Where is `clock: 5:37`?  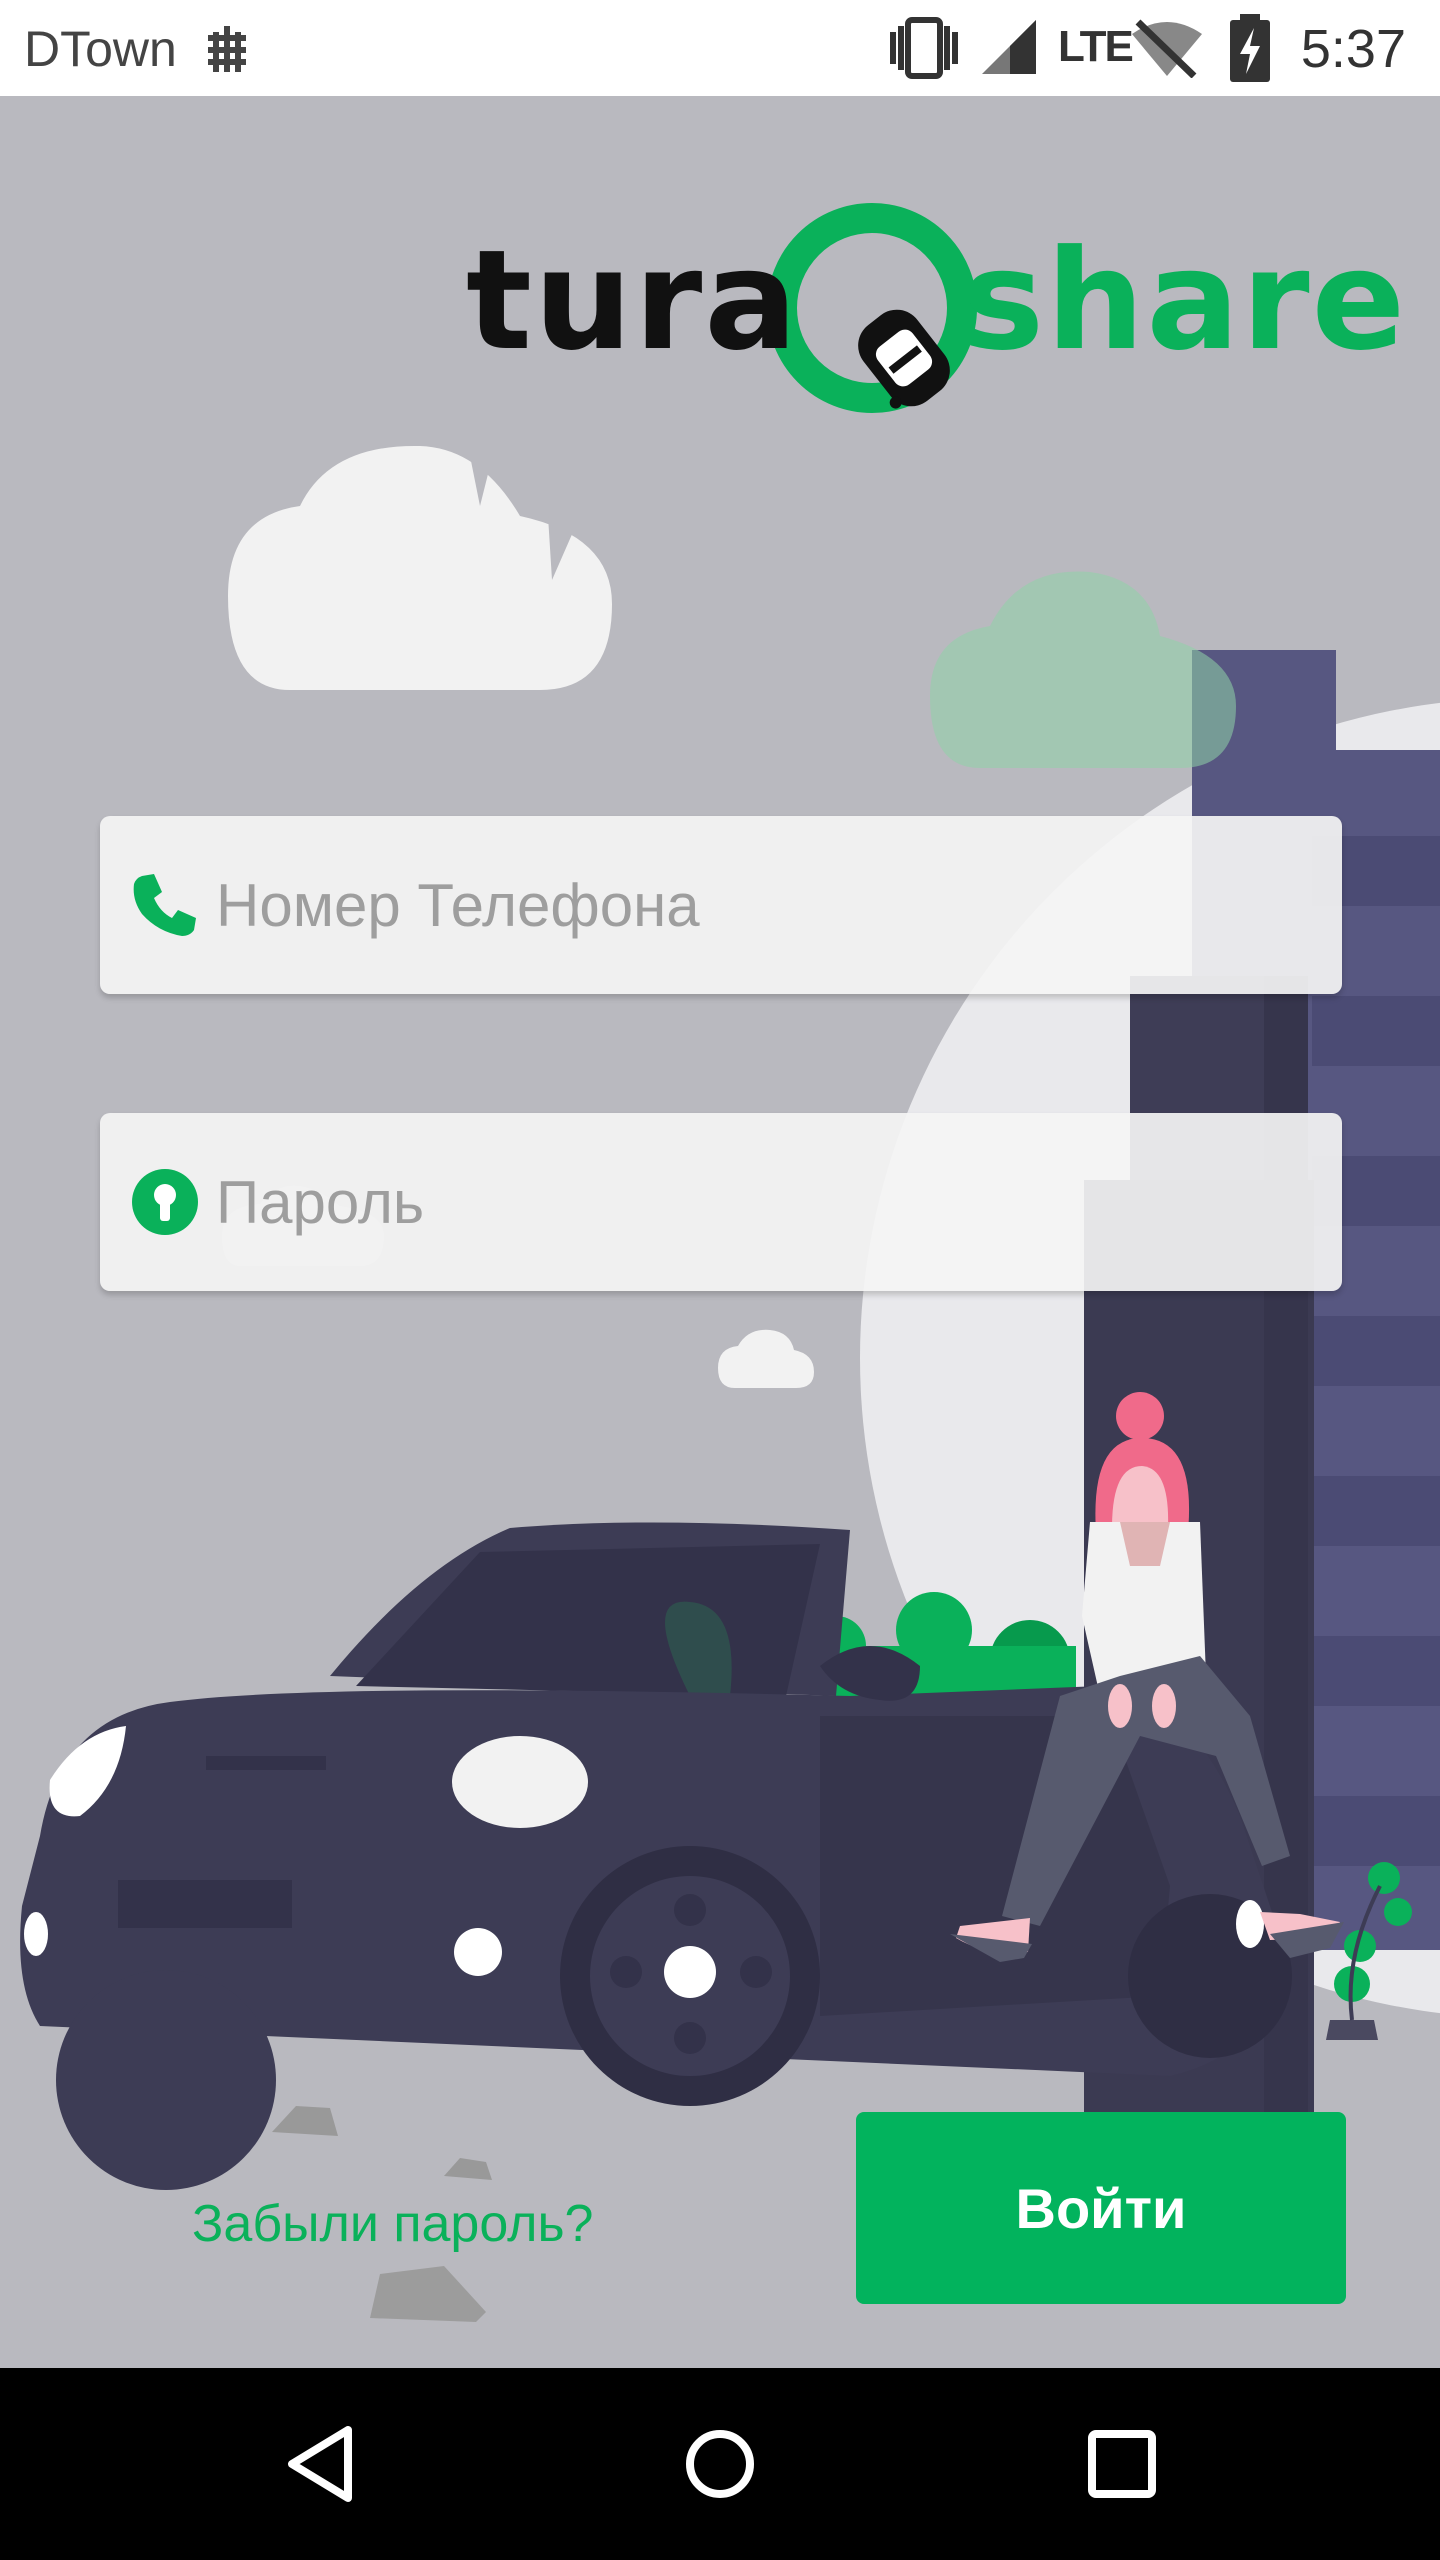
clock: 5:37 is located at coordinates (1353, 49).